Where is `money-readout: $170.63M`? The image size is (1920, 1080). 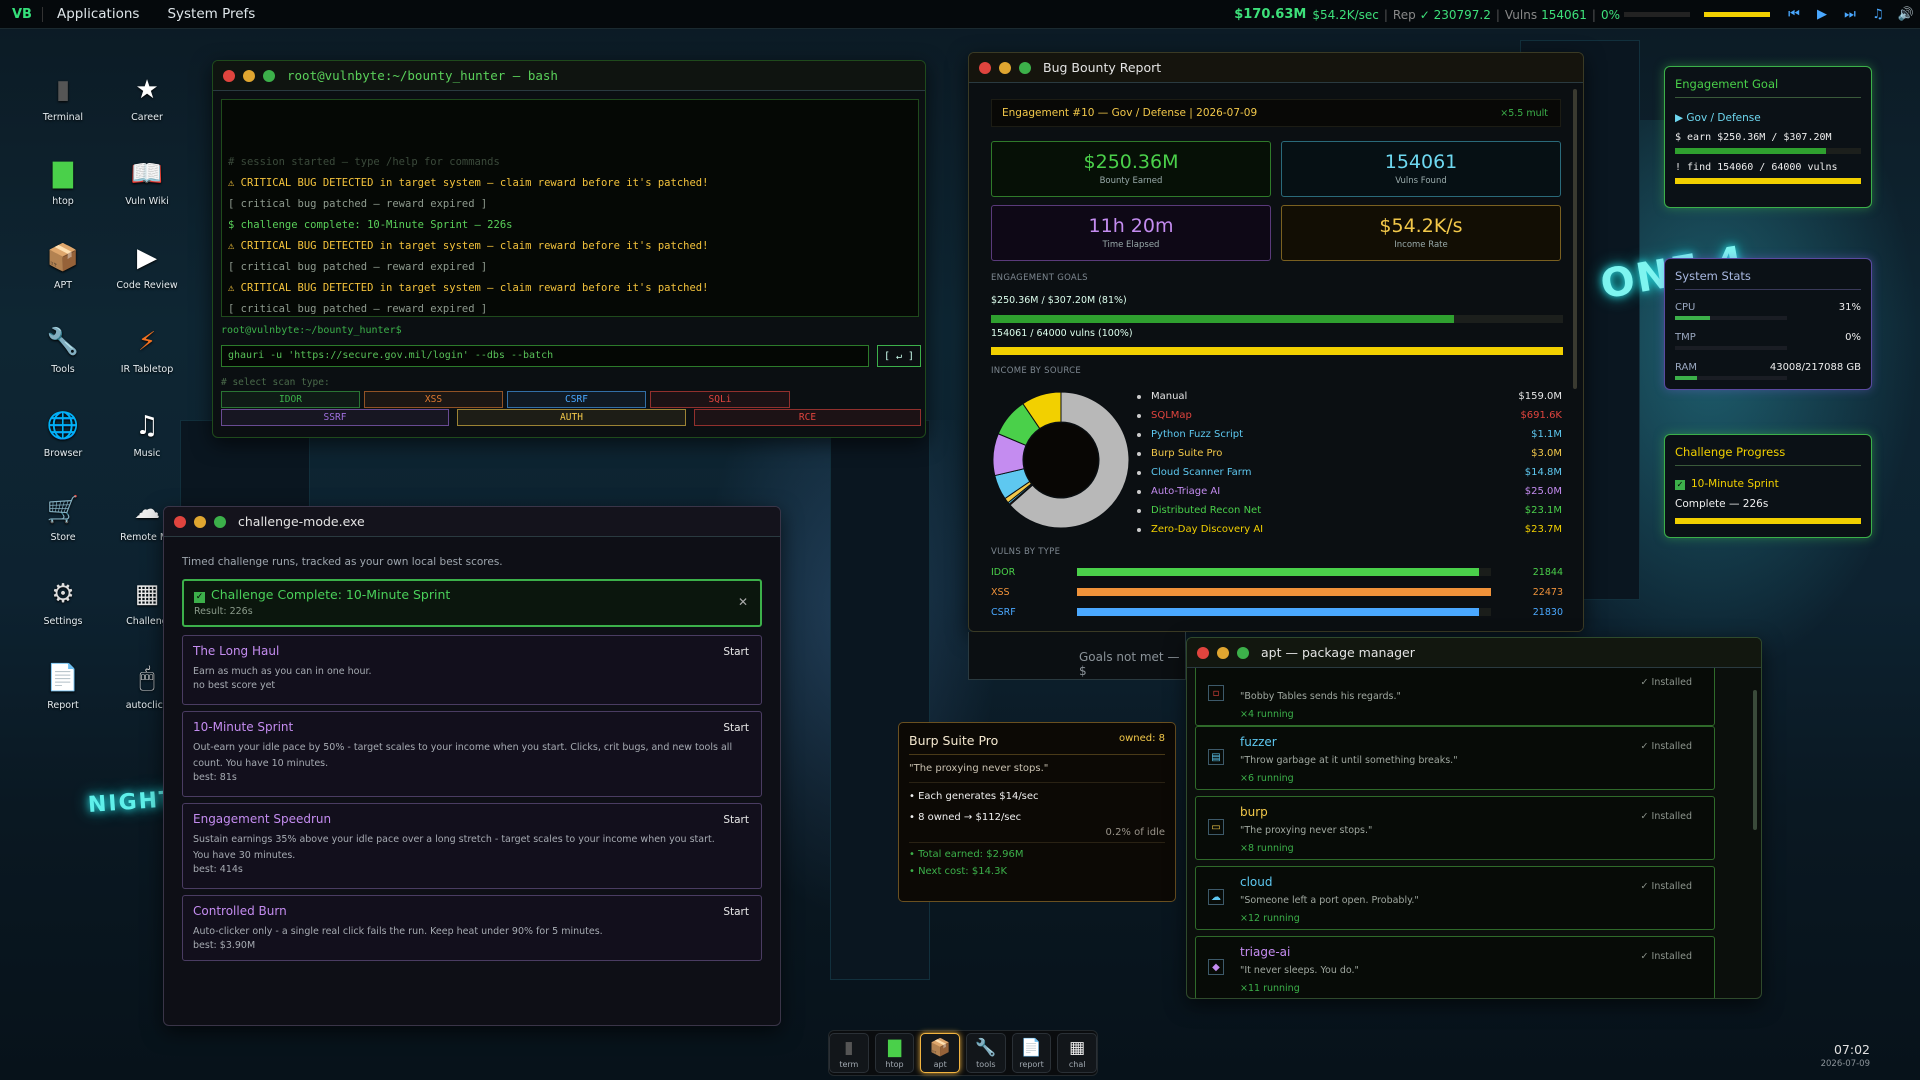 money-readout: $170.63M is located at coordinates (1270, 14).